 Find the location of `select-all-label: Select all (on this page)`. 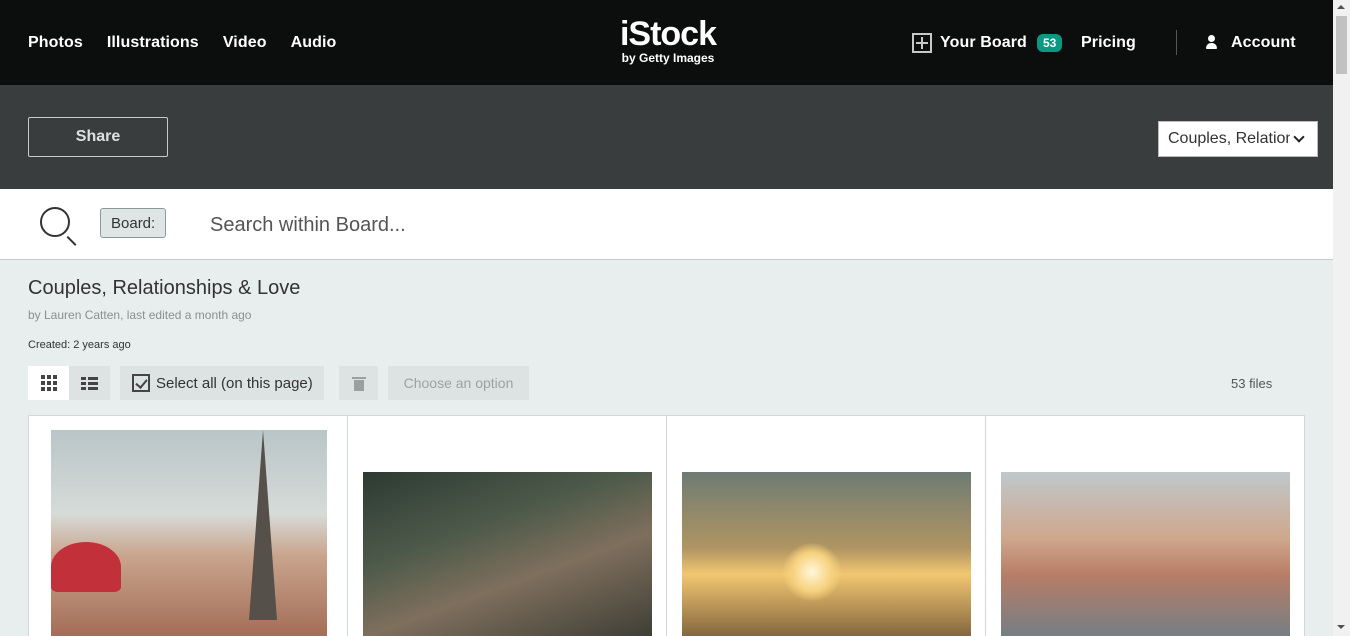

select-all-label: Select all (on this page) is located at coordinates (234, 383).